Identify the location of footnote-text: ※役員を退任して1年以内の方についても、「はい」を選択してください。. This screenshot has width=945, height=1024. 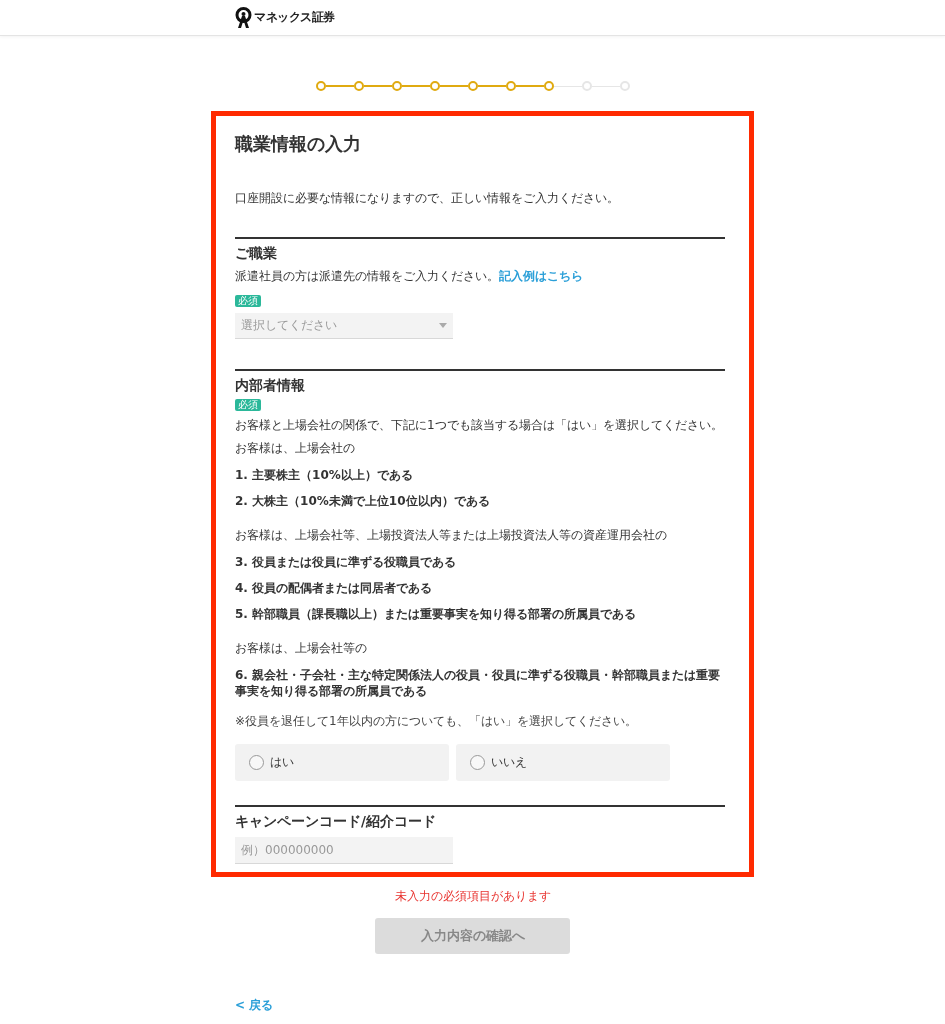
(436, 721).